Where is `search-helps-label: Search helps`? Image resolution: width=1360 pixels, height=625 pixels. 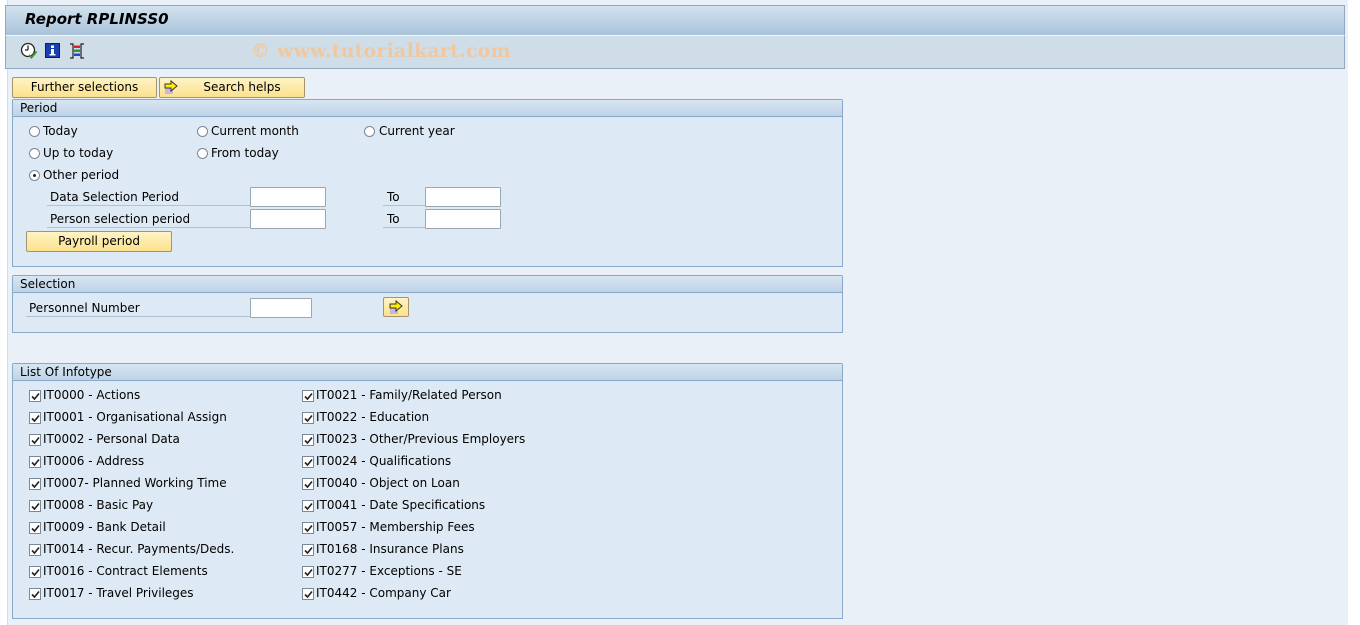 search-helps-label: Search helps is located at coordinates (242, 87).